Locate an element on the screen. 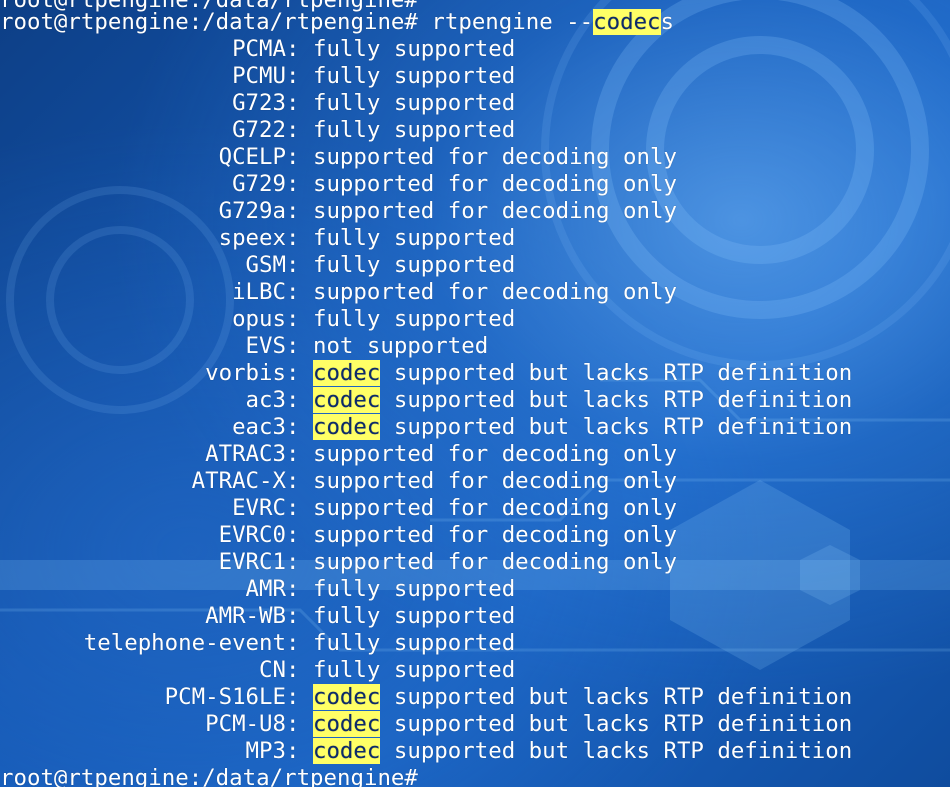  codec-name: iLBC is located at coordinates (259, 292).